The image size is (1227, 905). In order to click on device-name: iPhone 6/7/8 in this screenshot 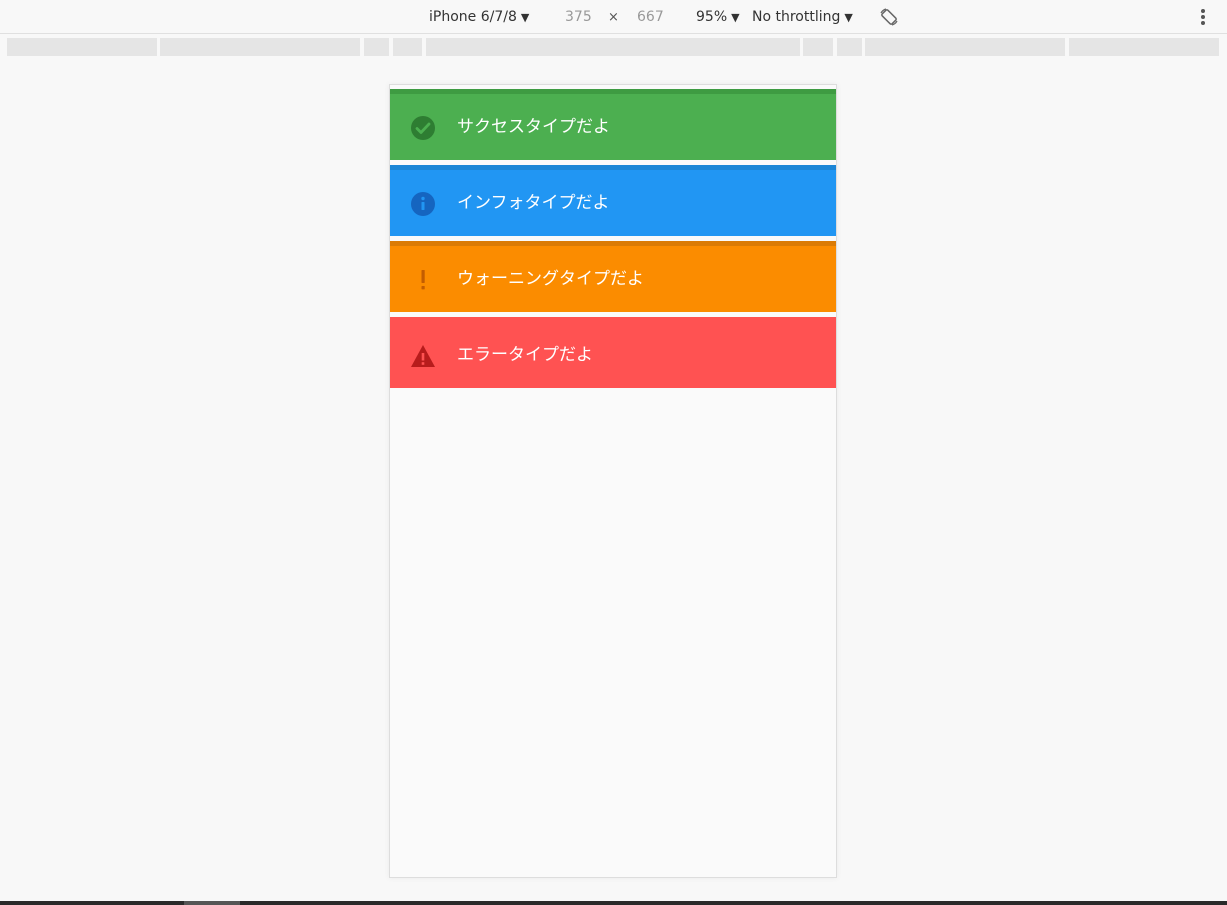, I will do `click(473, 17)`.